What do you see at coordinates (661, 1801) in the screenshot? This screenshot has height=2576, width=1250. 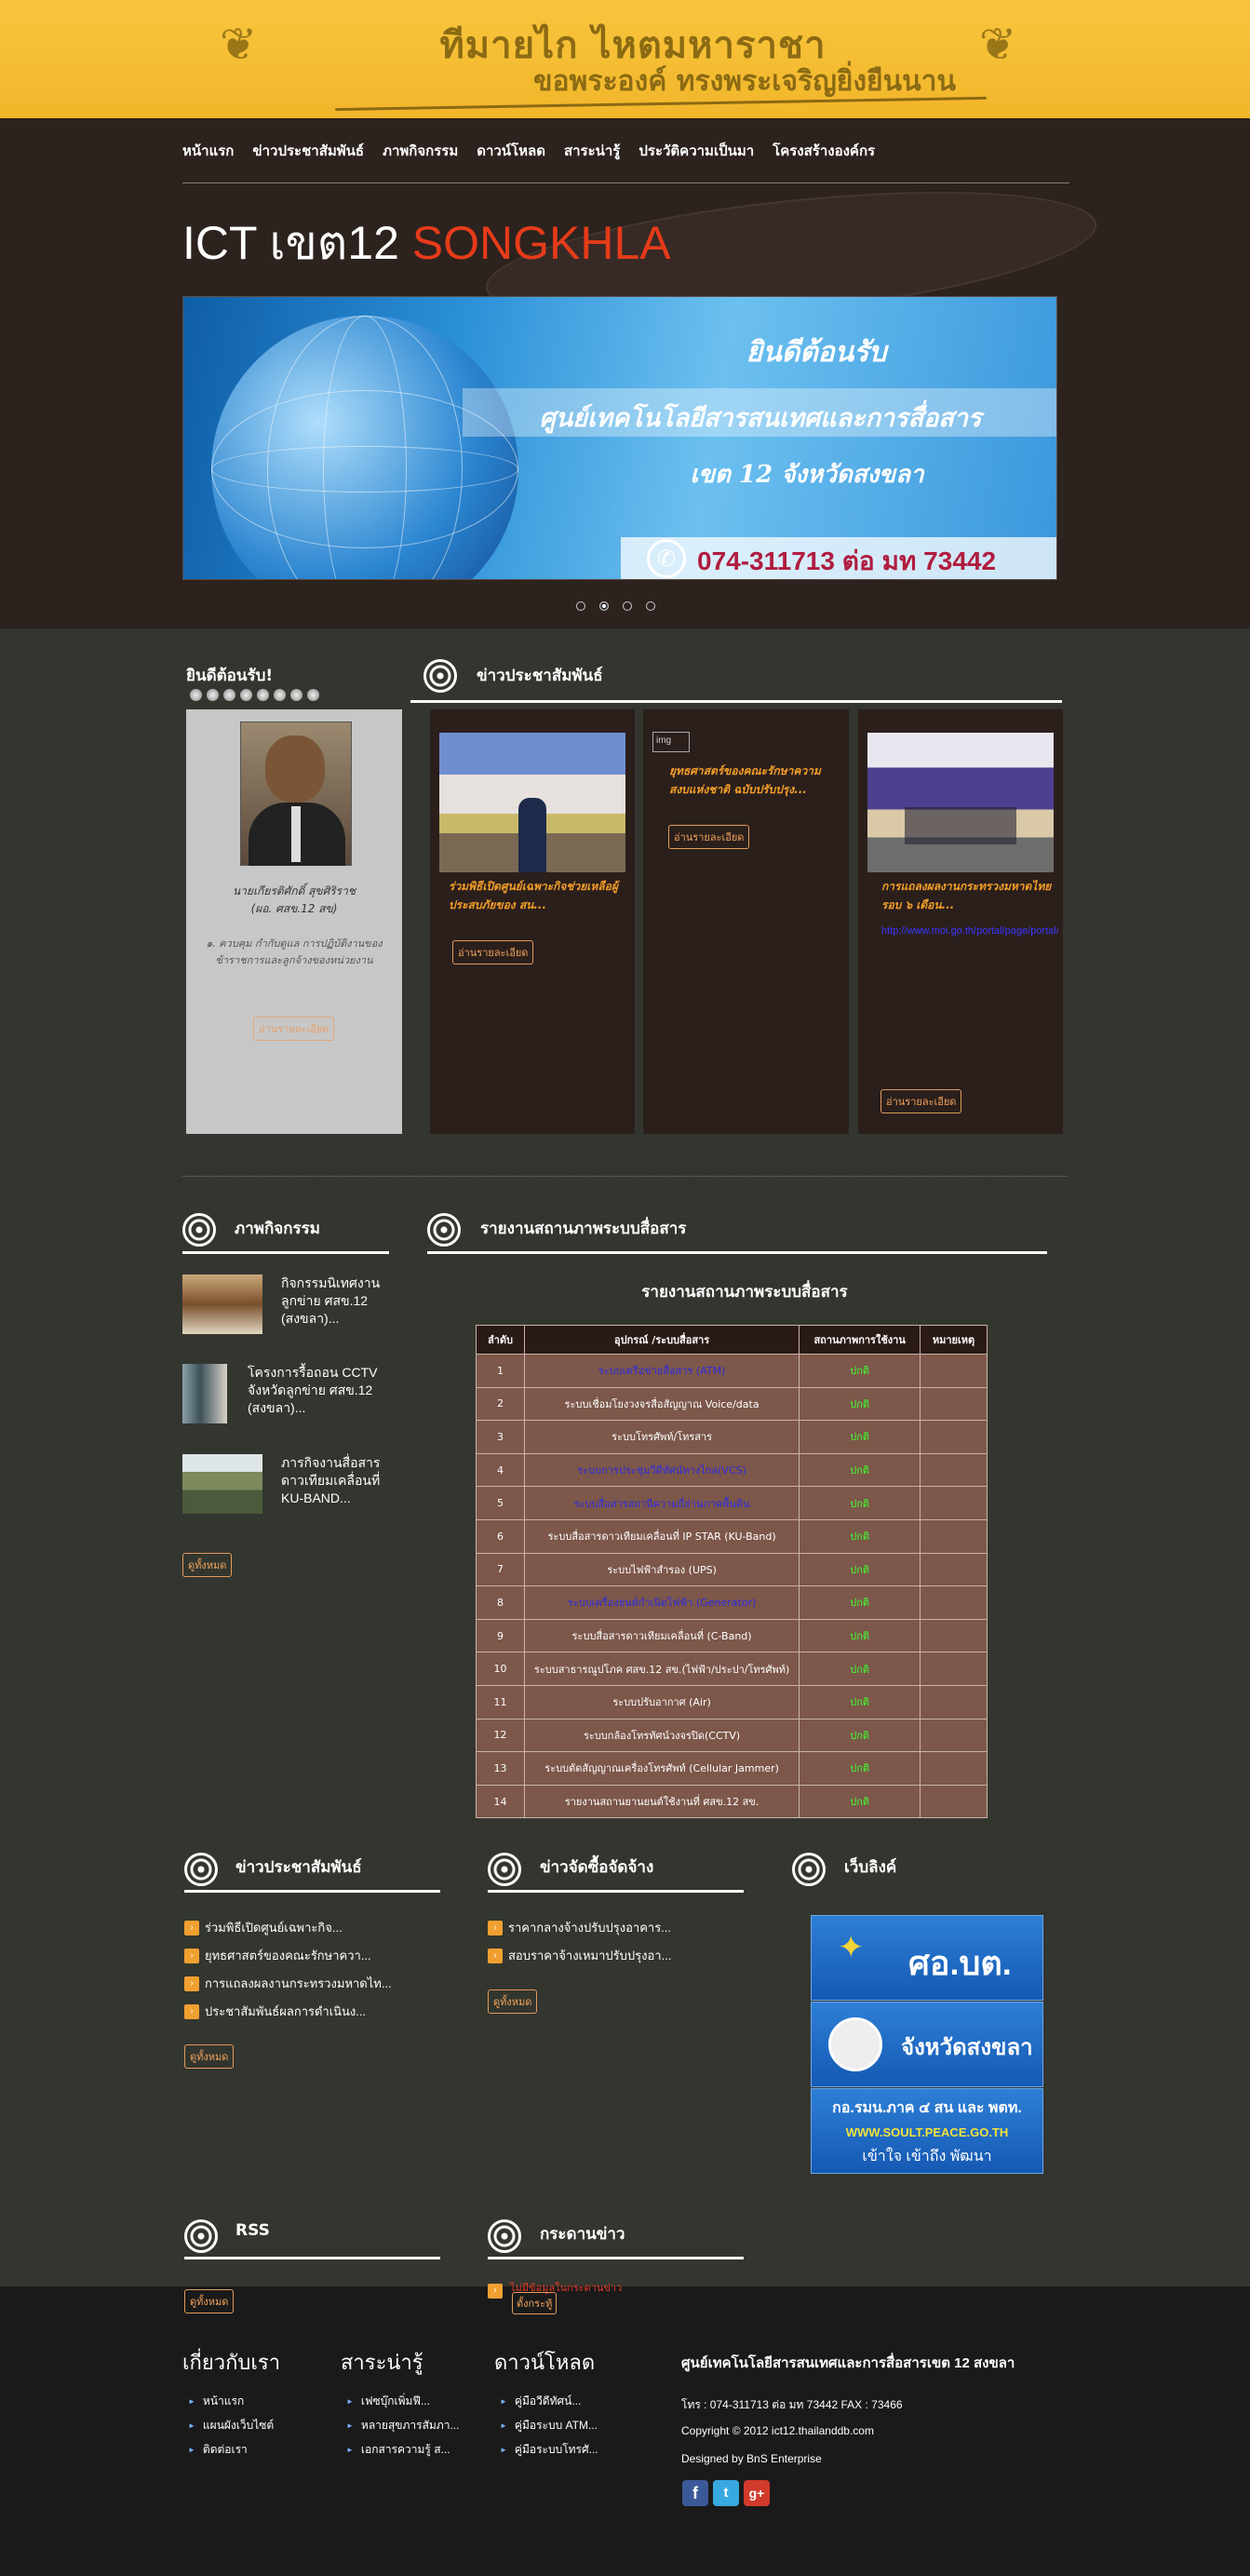 I see `status-device-cell: รายงานสถานยานยนต์ใช้งานที่ ศสข.12 สข.` at bounding box center [661, 1801].